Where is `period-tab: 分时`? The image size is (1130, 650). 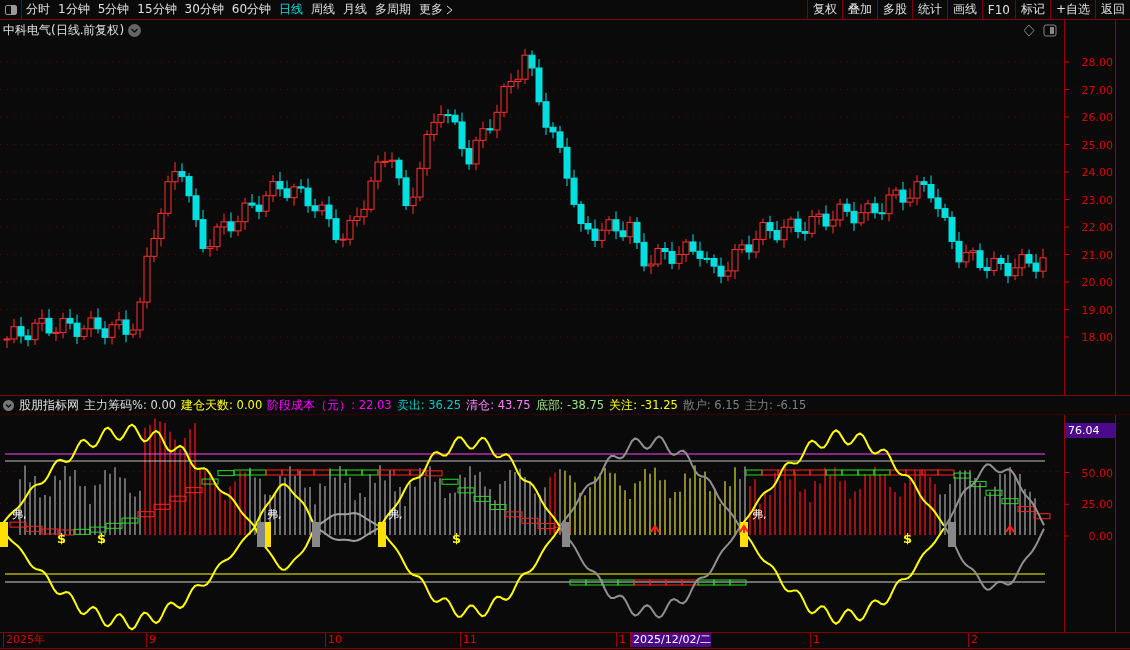 period-tab: 分时 is located at coordinates (38, 9).